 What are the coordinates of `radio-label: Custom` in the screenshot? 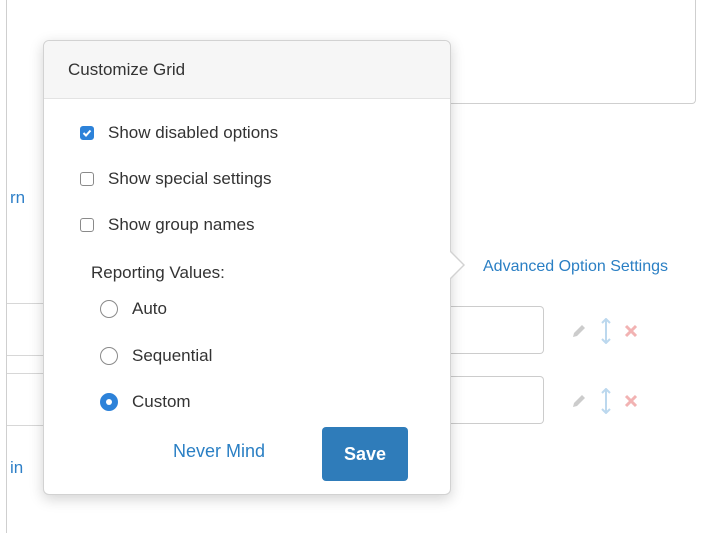 It's located at (161, 401).